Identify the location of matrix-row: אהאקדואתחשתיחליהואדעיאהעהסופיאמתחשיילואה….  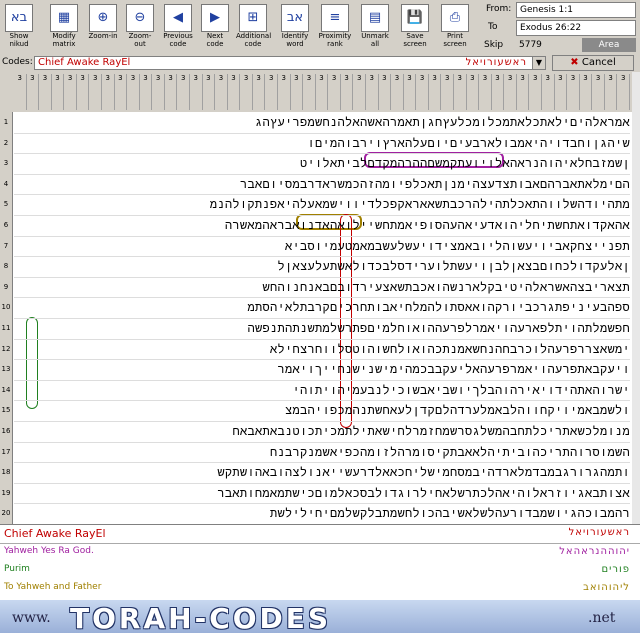
(322, 226).